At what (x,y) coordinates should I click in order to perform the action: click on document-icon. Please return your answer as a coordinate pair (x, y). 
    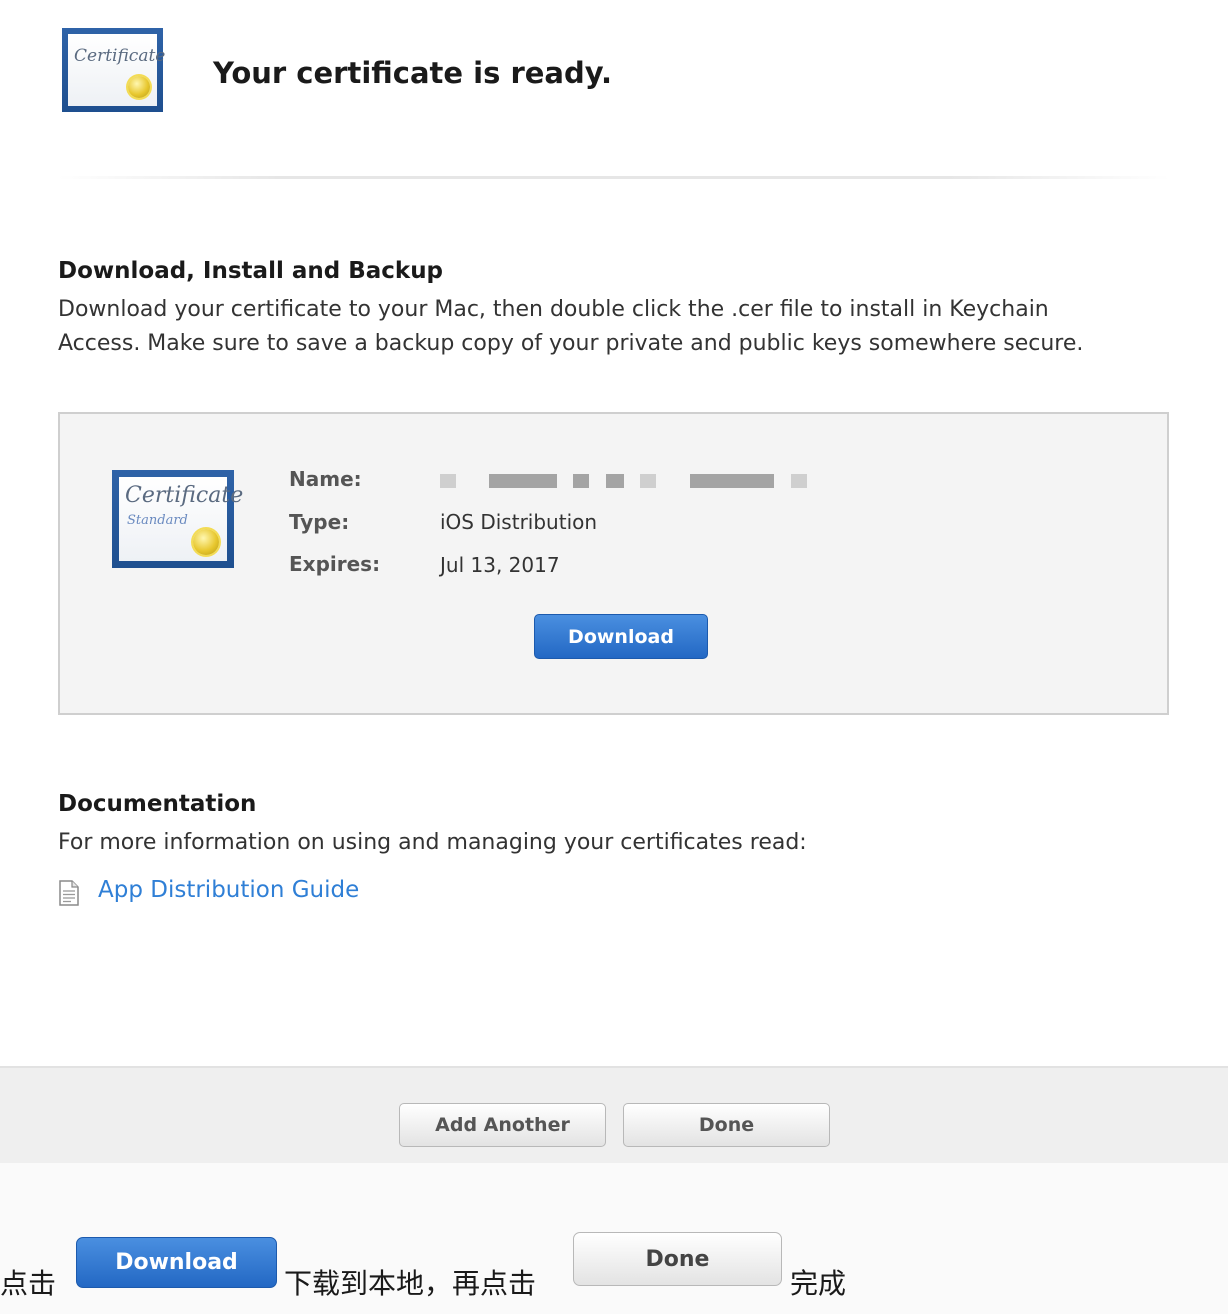
    Looking at the image, I should click on (69, 893).